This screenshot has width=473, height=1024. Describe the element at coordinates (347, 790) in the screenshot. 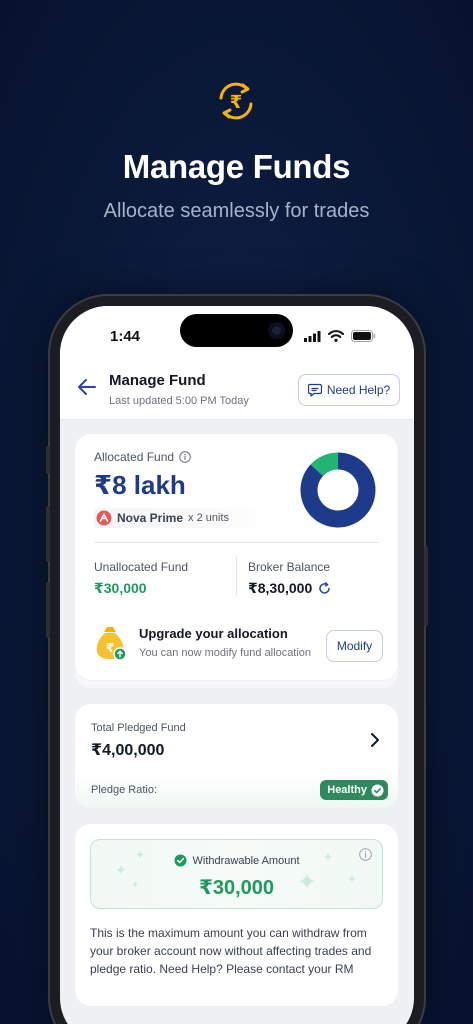

I see `status-badge-label: Healthy` at that location.